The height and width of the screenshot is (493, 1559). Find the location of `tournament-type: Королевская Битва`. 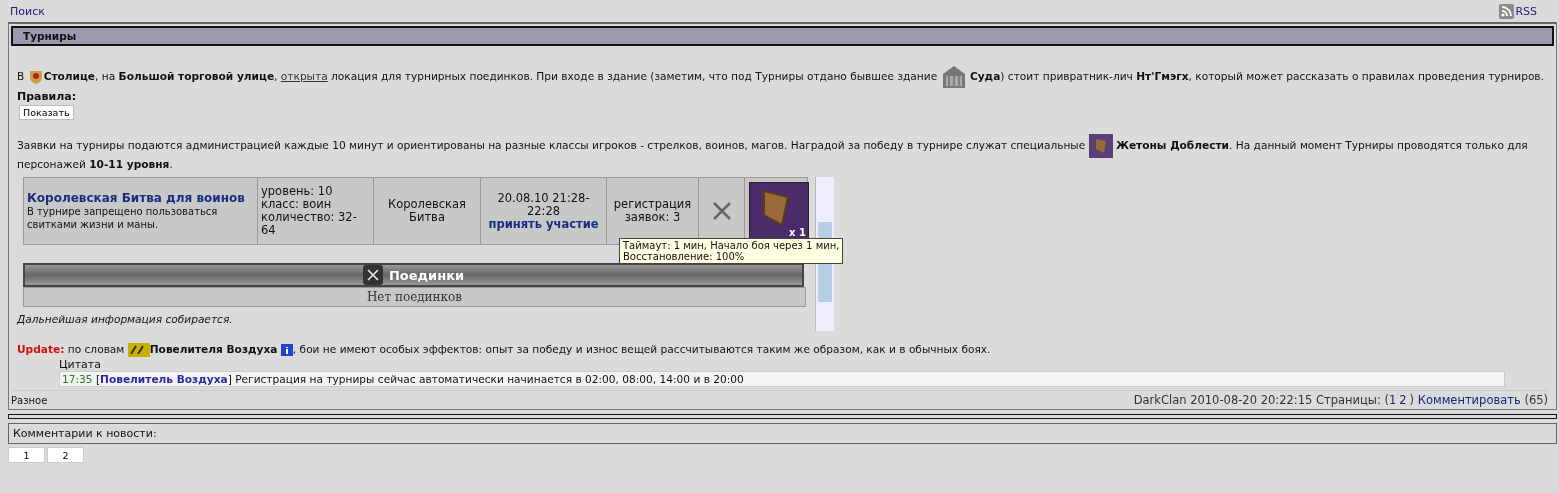

tournament-type: Королевская Битва is located at coordinates (427, 211).